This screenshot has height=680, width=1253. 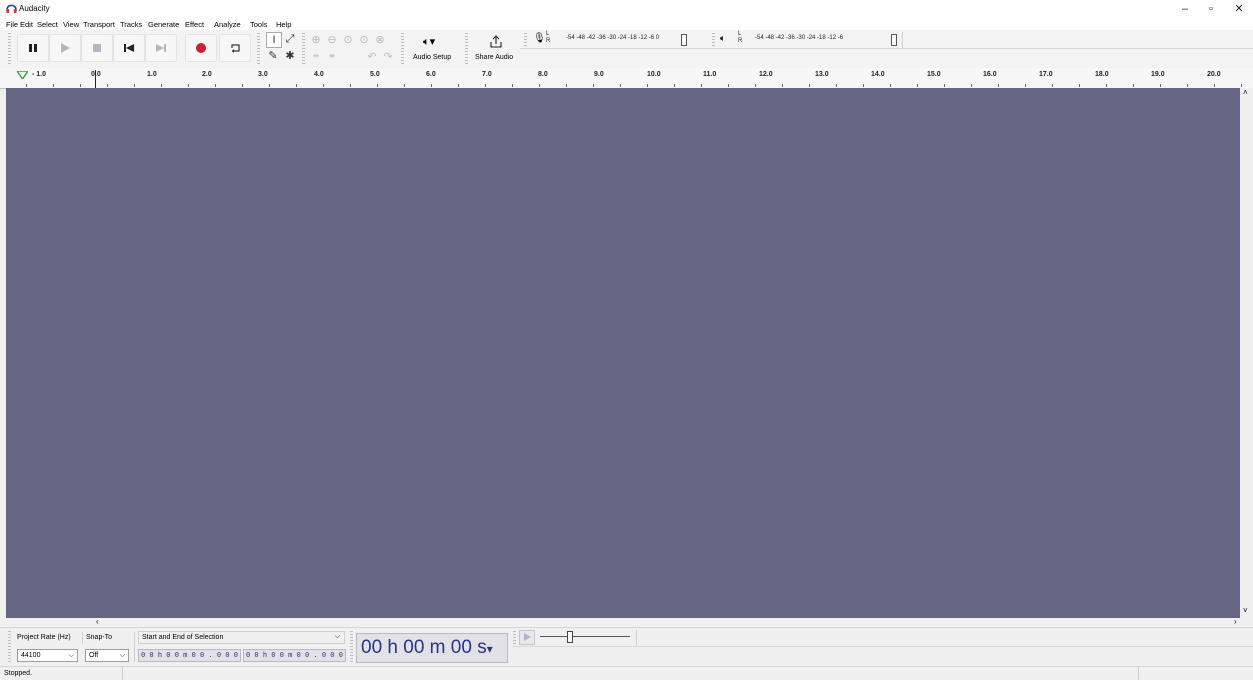 What do you see at coordinates (1211, 9) in the screenshot?
I see `maximize-button: ▫` at bounding box center [1211, 9].